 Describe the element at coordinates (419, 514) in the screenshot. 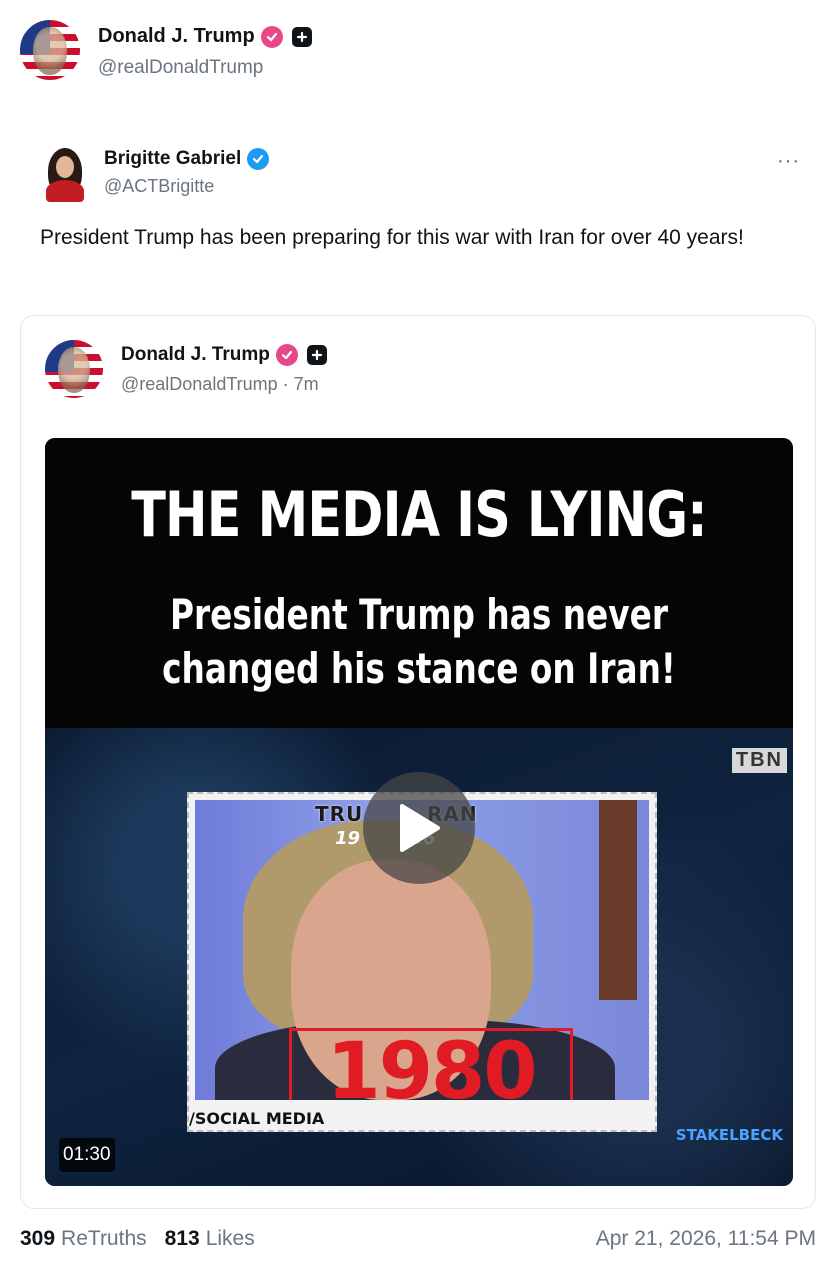

I see `video-headline: THE MEDIA IS LYING:` at that location.